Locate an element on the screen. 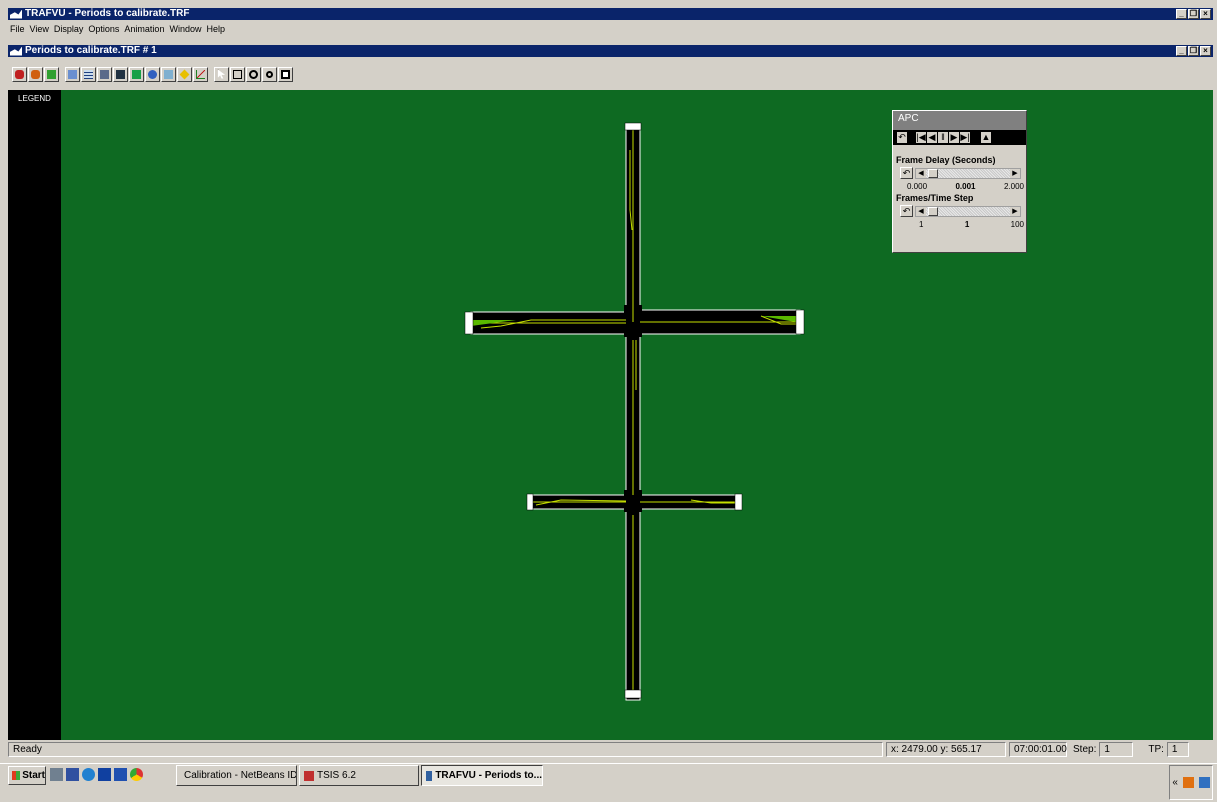  north-end-marker is located at coordinates (633, 126).